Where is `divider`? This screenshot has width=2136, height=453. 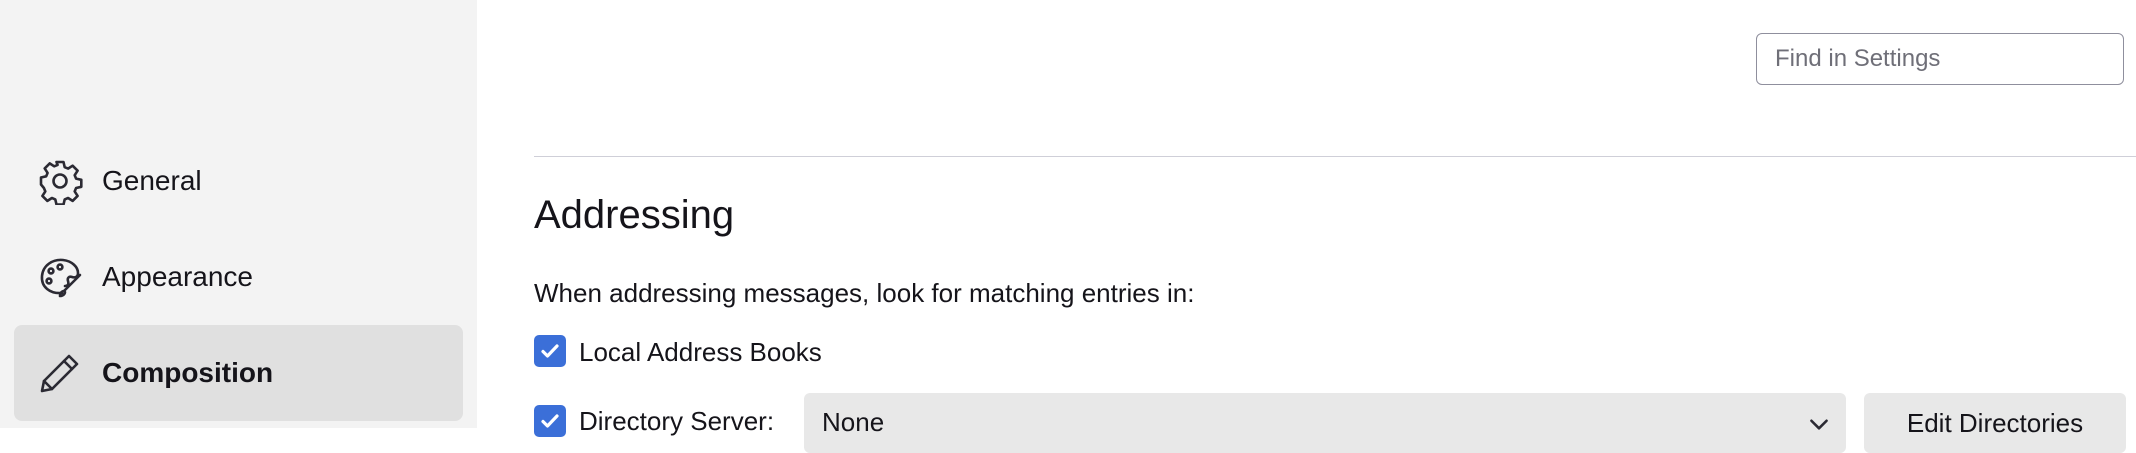
divider is located at coordinates (1335, 156).